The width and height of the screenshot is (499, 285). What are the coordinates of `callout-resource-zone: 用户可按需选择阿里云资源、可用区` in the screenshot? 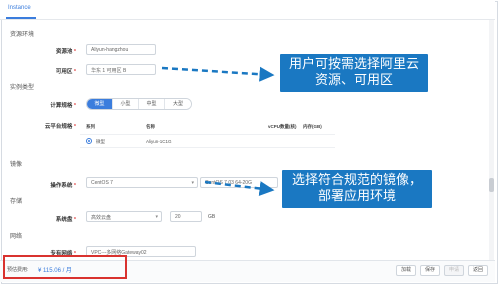 It's located at (354, 73).